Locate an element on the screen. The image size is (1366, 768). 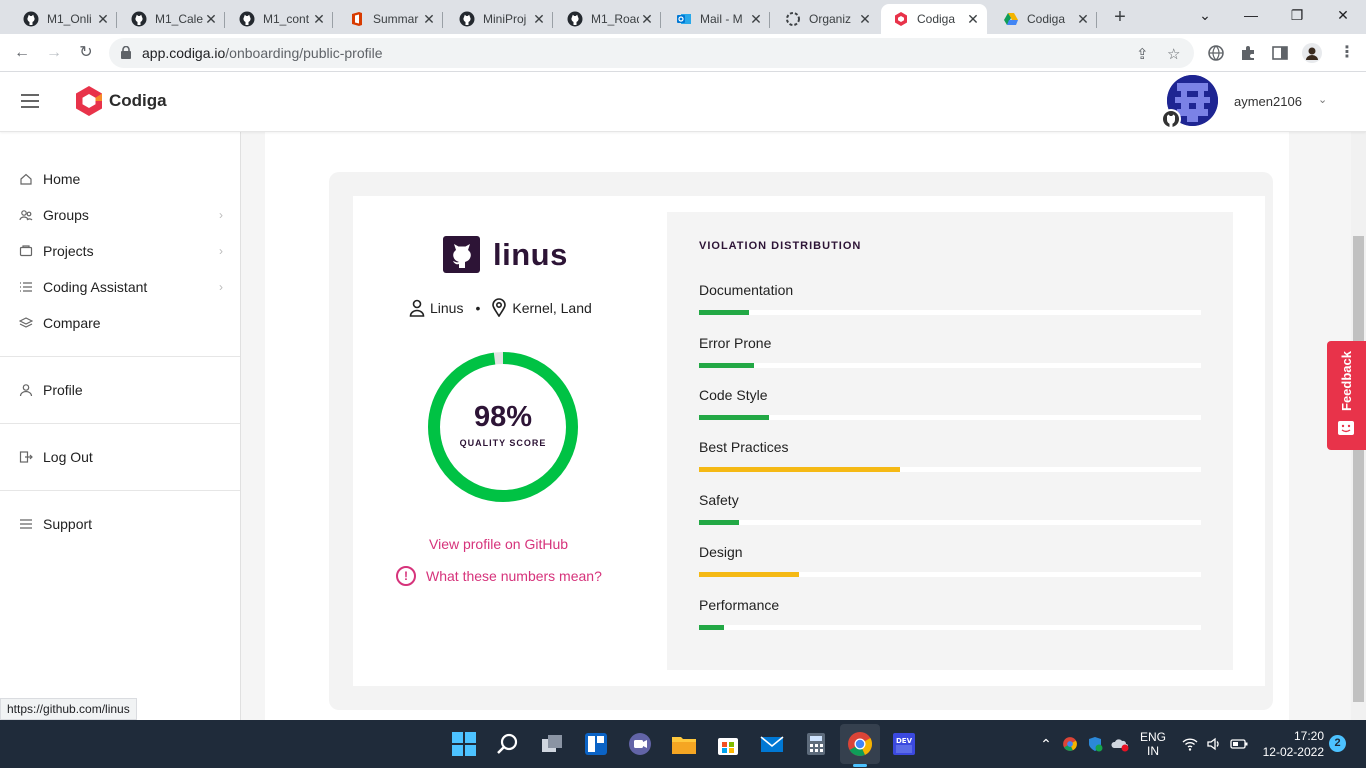
sidebar-item-coding-assistant: Coding Assistant › is located at coordinates (120, 287).